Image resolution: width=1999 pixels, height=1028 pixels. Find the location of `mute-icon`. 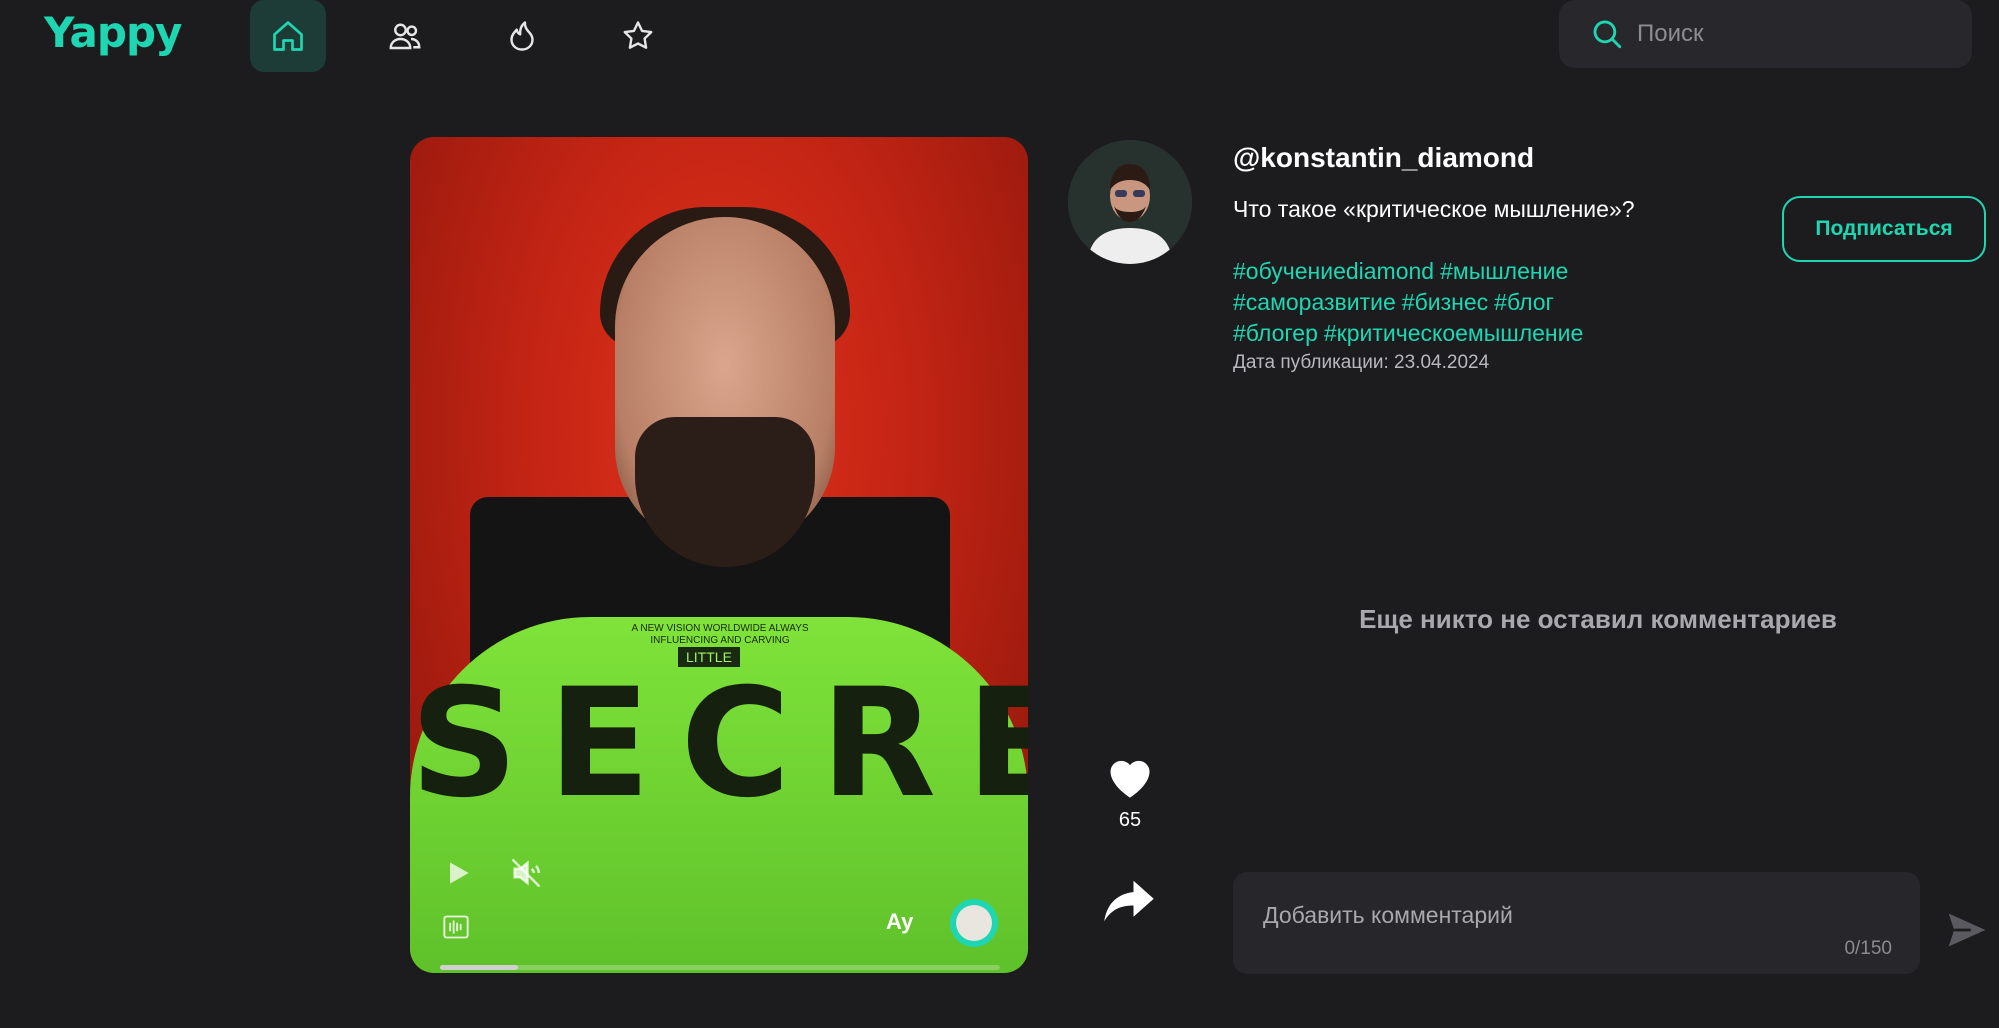

mute-icon is located at coordinates (526, 873).